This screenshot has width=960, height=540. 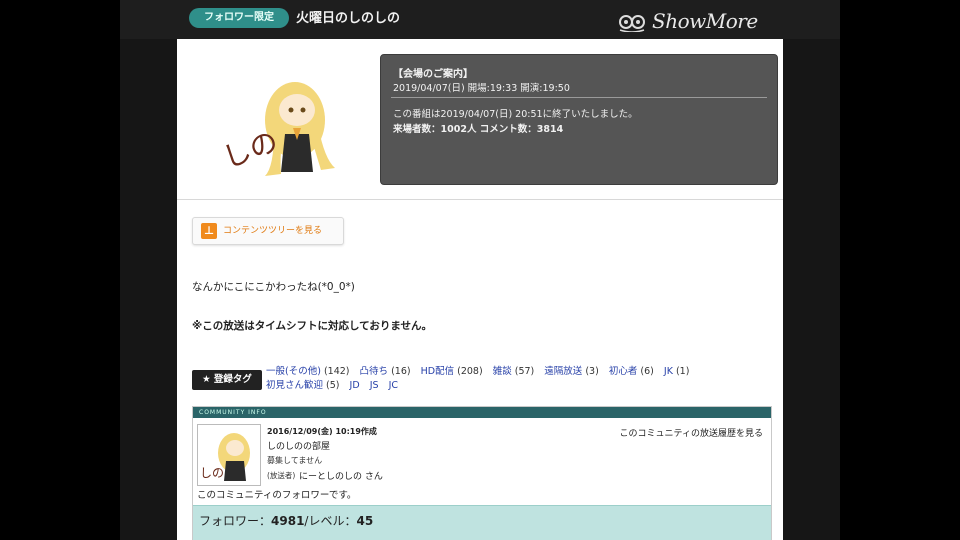 I want to click on community-stats: フォロワー：4981/レベル：45, so click(x=286, y=520).